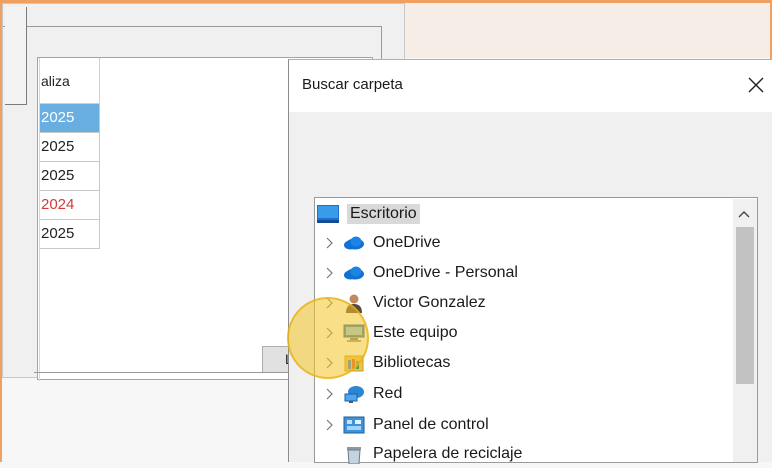  Describe the element at coordinates (352, 84) in the screenshot. I see `dialog-title: Buscar carpeta` at that location.